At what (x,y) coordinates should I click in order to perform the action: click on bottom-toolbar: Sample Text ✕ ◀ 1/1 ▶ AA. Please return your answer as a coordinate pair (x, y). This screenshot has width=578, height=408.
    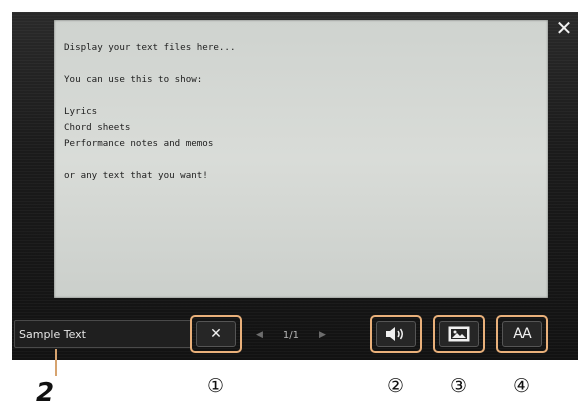
    Looking at the image, I should click on (295, 337).